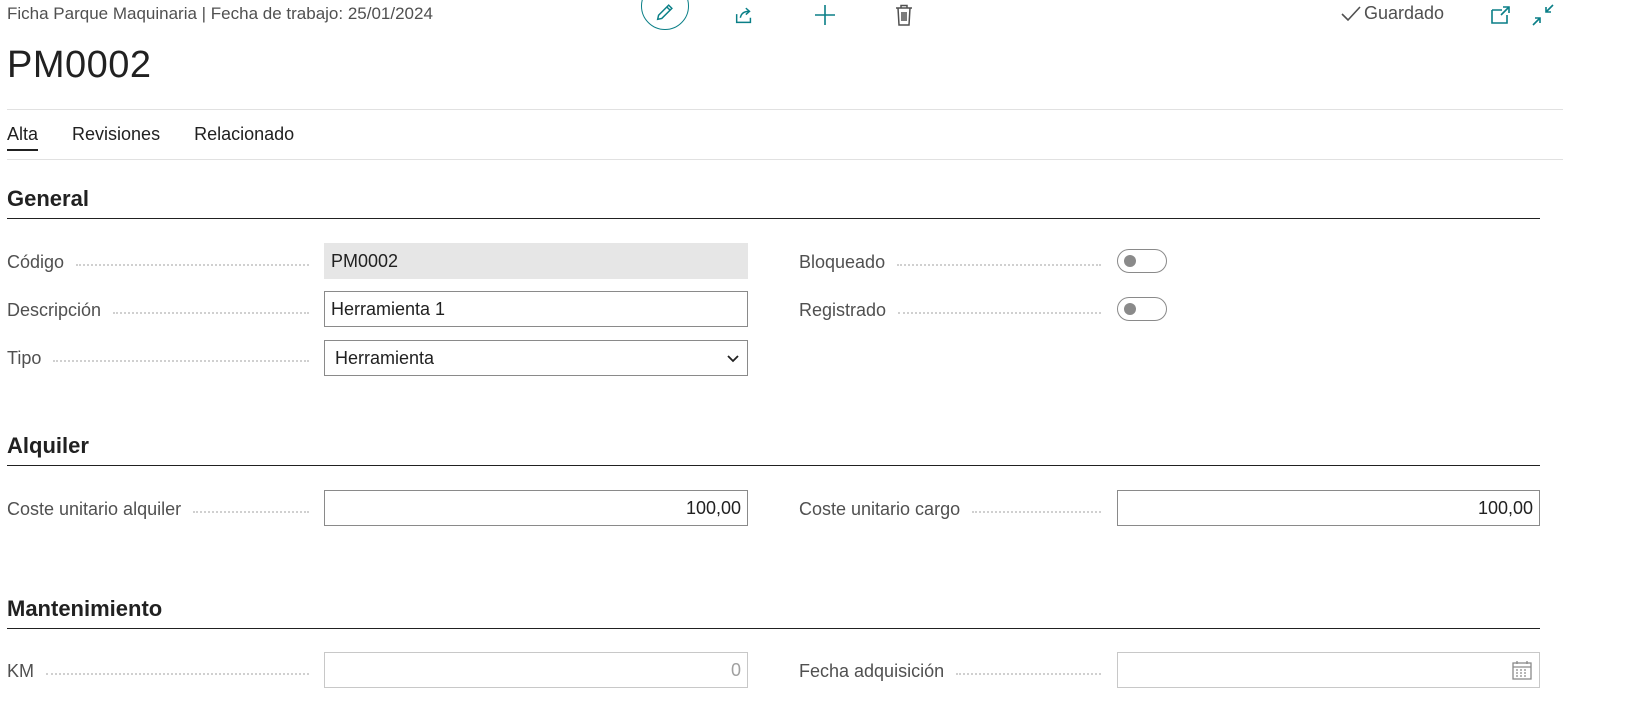  I want to click on section-general-divider, so click(773, 218).